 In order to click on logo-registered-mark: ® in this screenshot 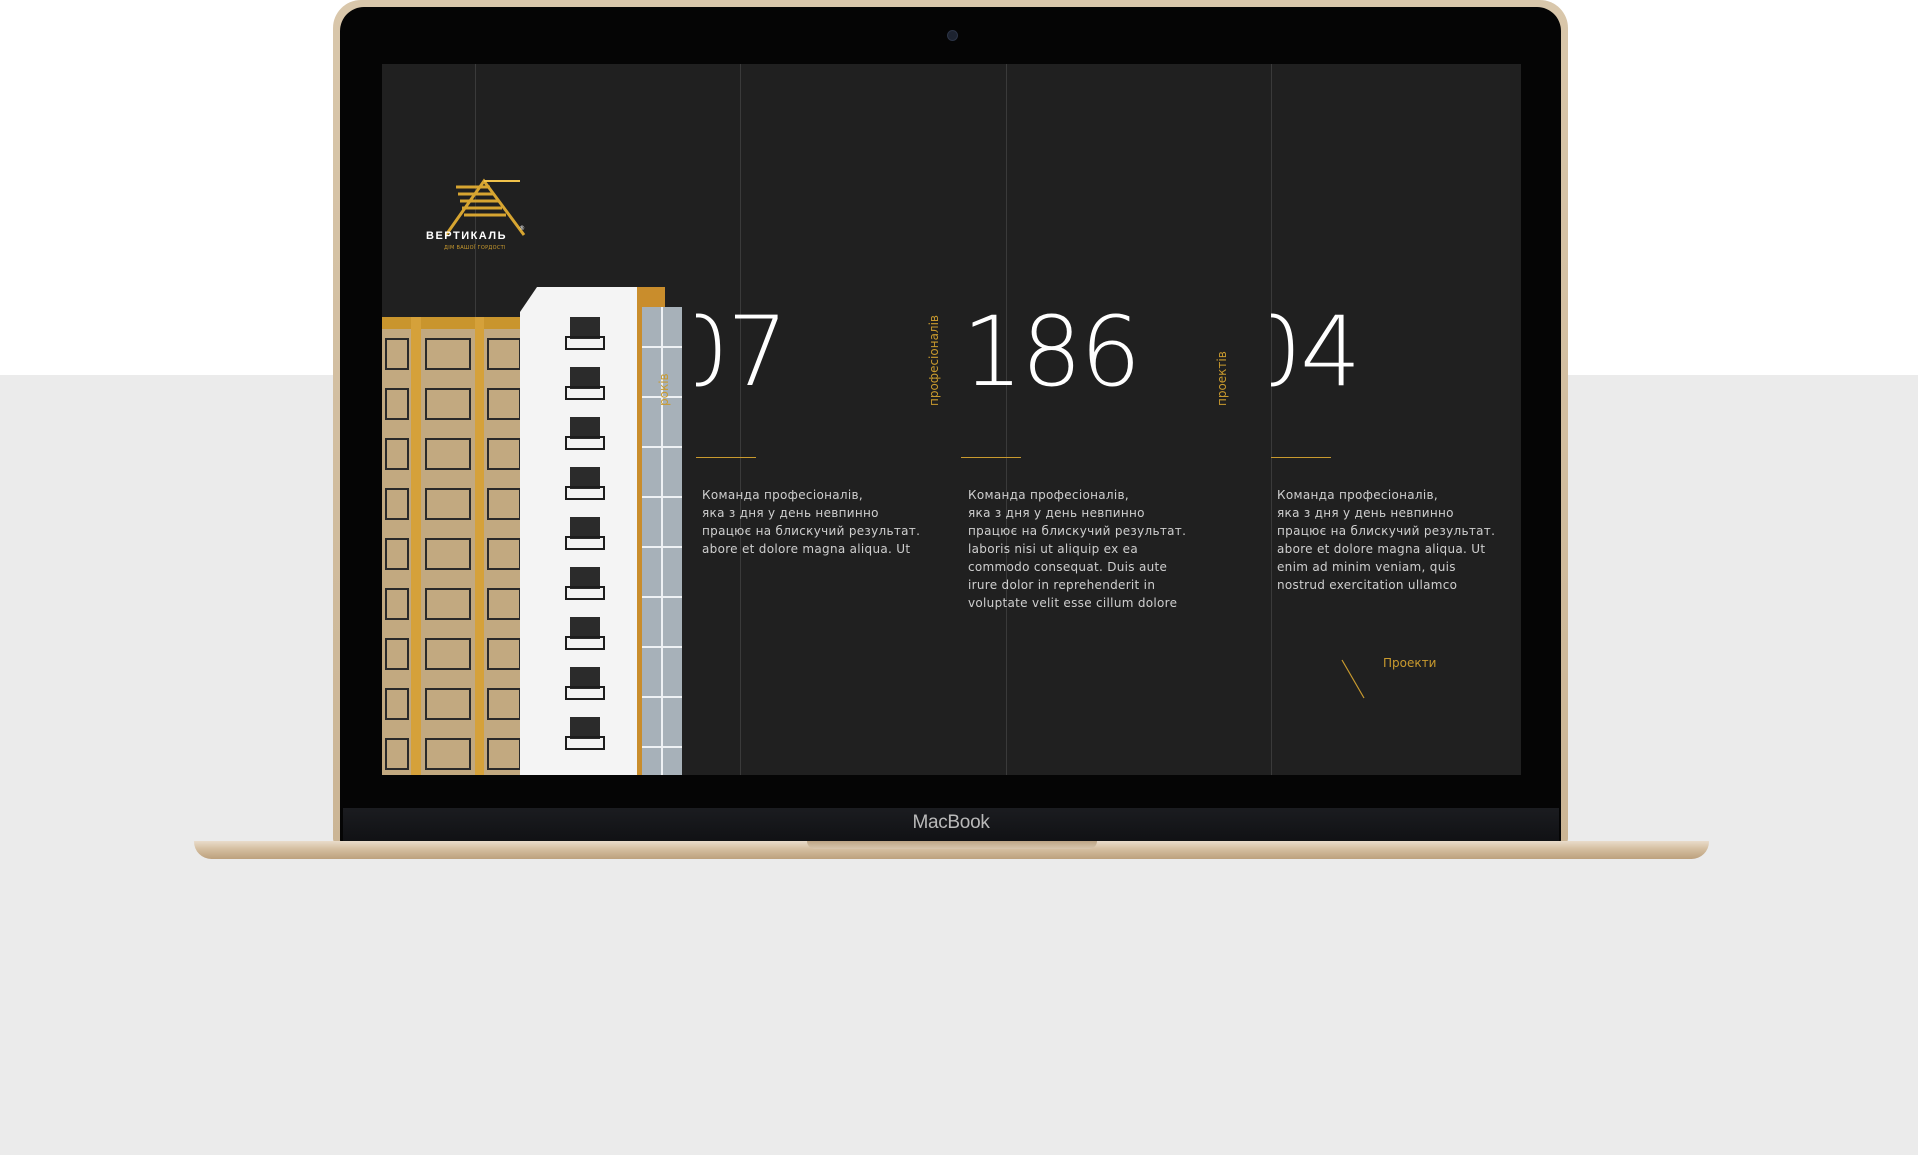, I will do `click(522, 228)`.